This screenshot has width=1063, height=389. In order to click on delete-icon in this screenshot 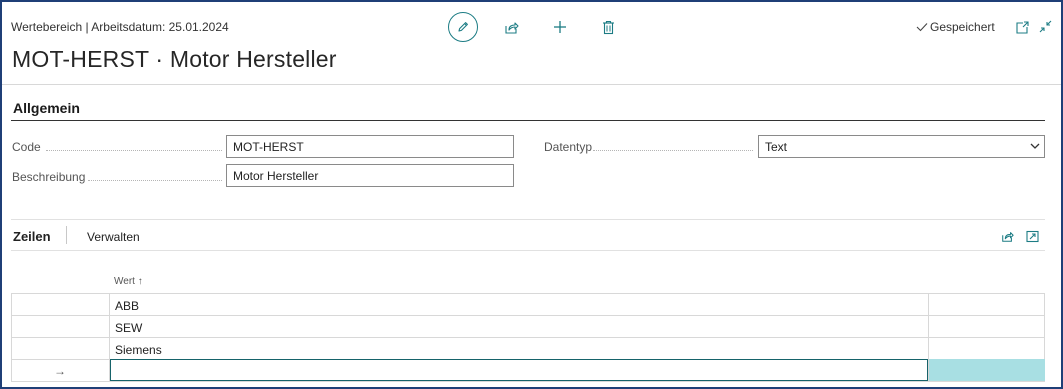, I will do `click(608, 27)`.